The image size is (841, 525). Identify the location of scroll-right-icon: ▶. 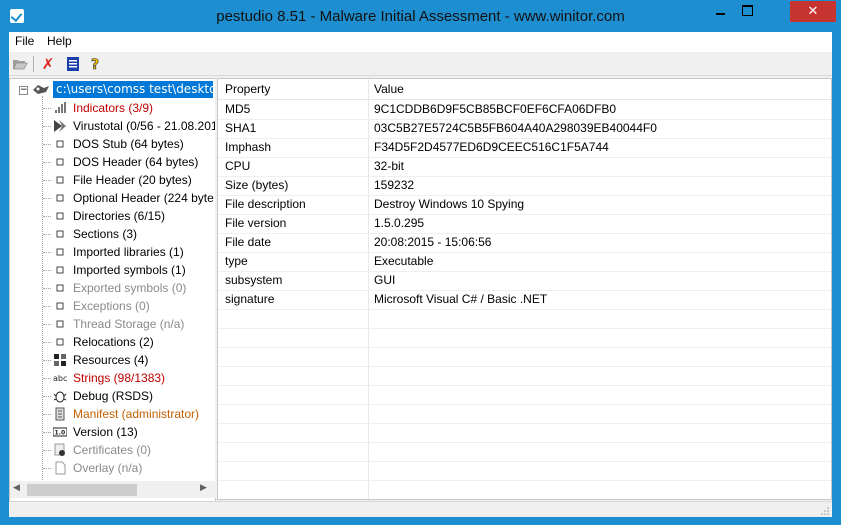
(203, 488).